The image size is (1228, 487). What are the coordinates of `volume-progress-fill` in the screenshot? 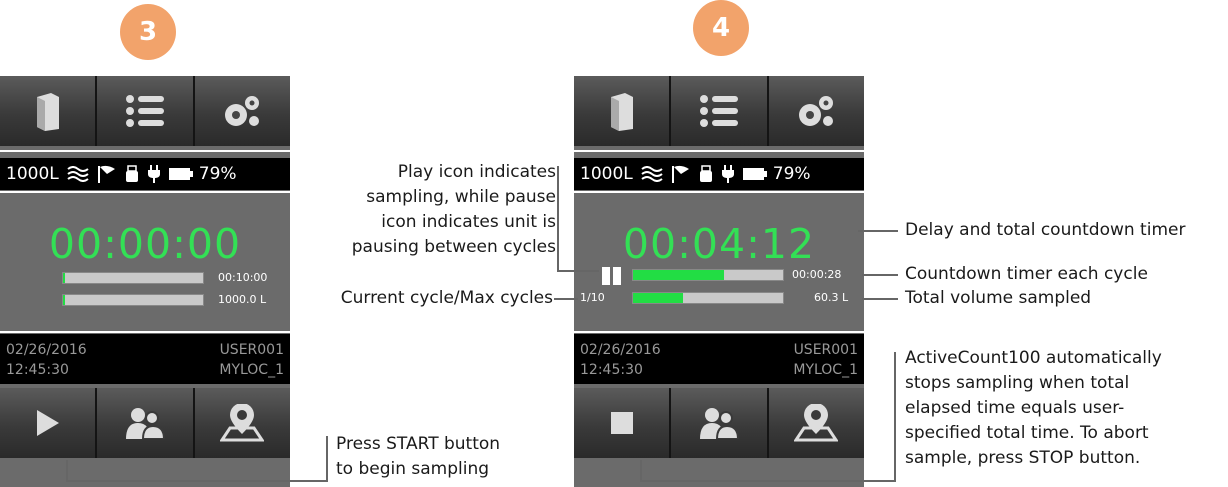 It's located at (658, 298).